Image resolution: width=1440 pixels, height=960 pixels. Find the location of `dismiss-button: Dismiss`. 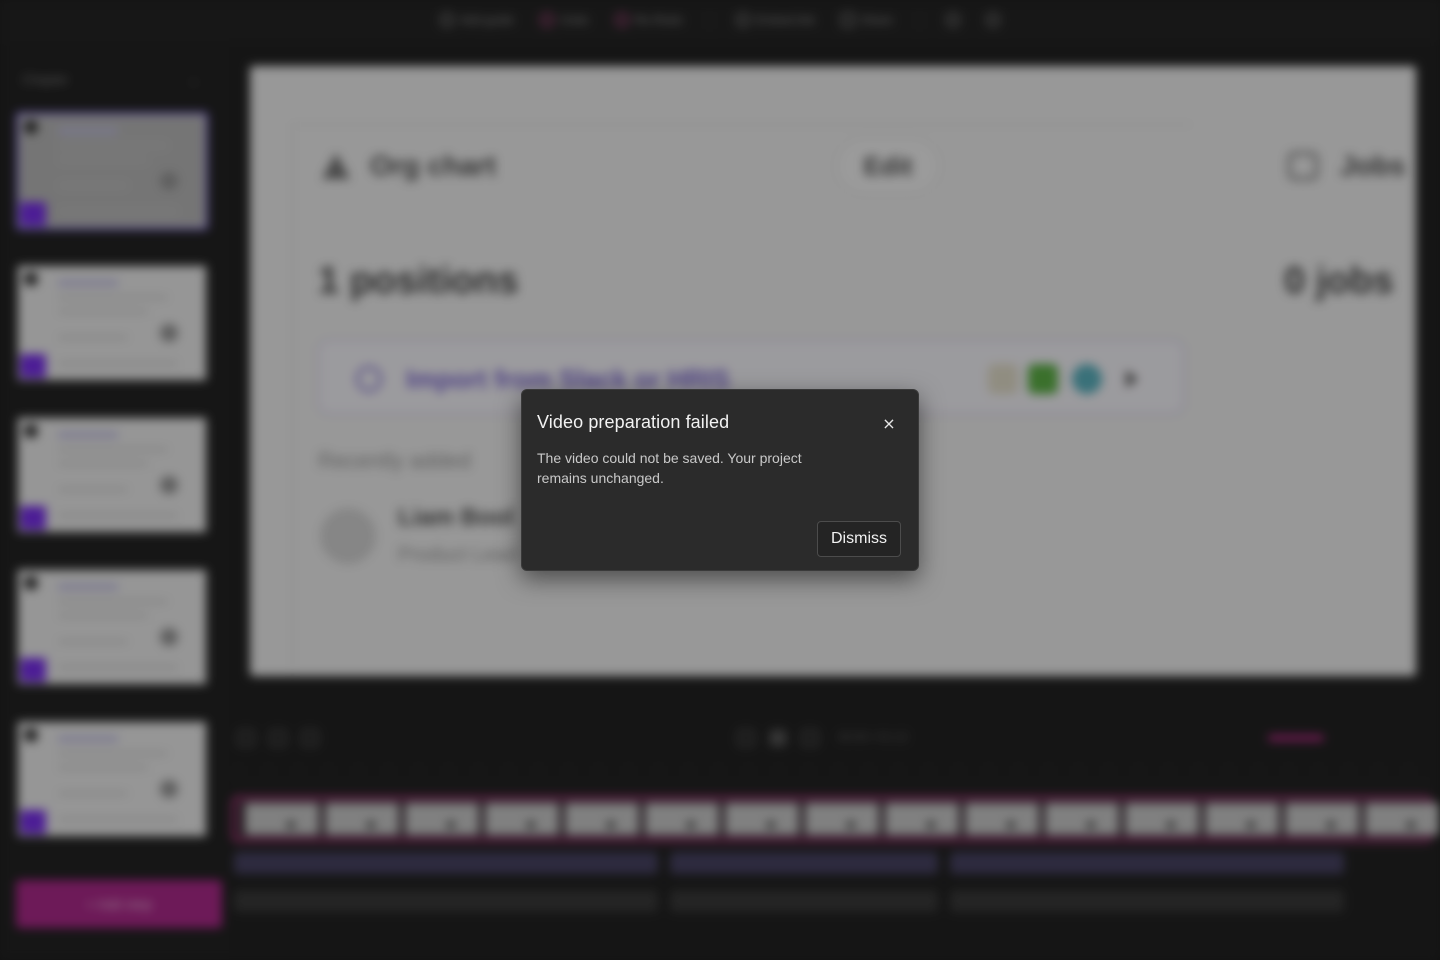

dismiss-button: Dismiss is located at coordinates (859, 539).